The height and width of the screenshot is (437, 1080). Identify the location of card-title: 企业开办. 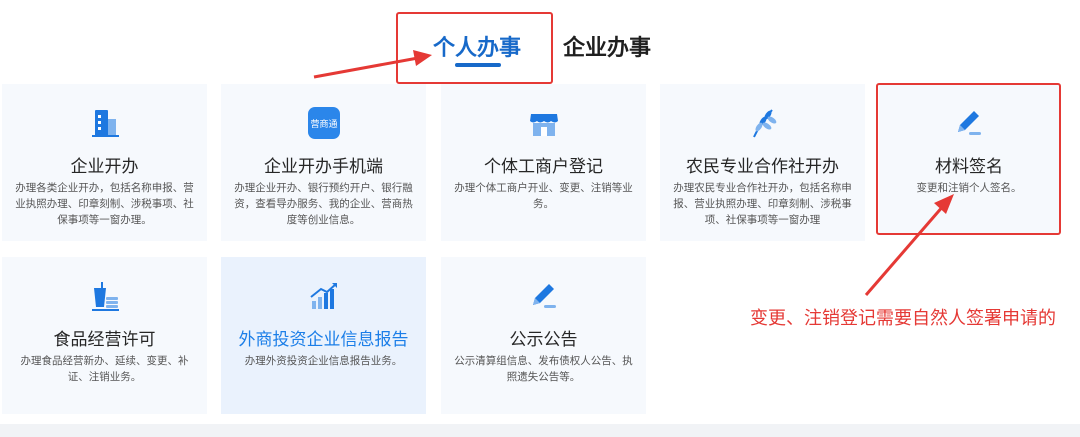
(104, 167).